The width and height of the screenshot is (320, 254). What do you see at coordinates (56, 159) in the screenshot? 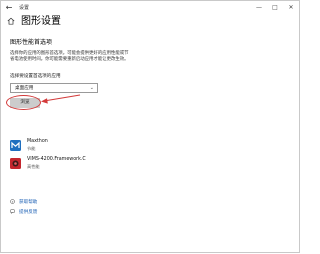
I see `app-name: VIMS-4200.Framework.C` at bounding box center [56, 159].